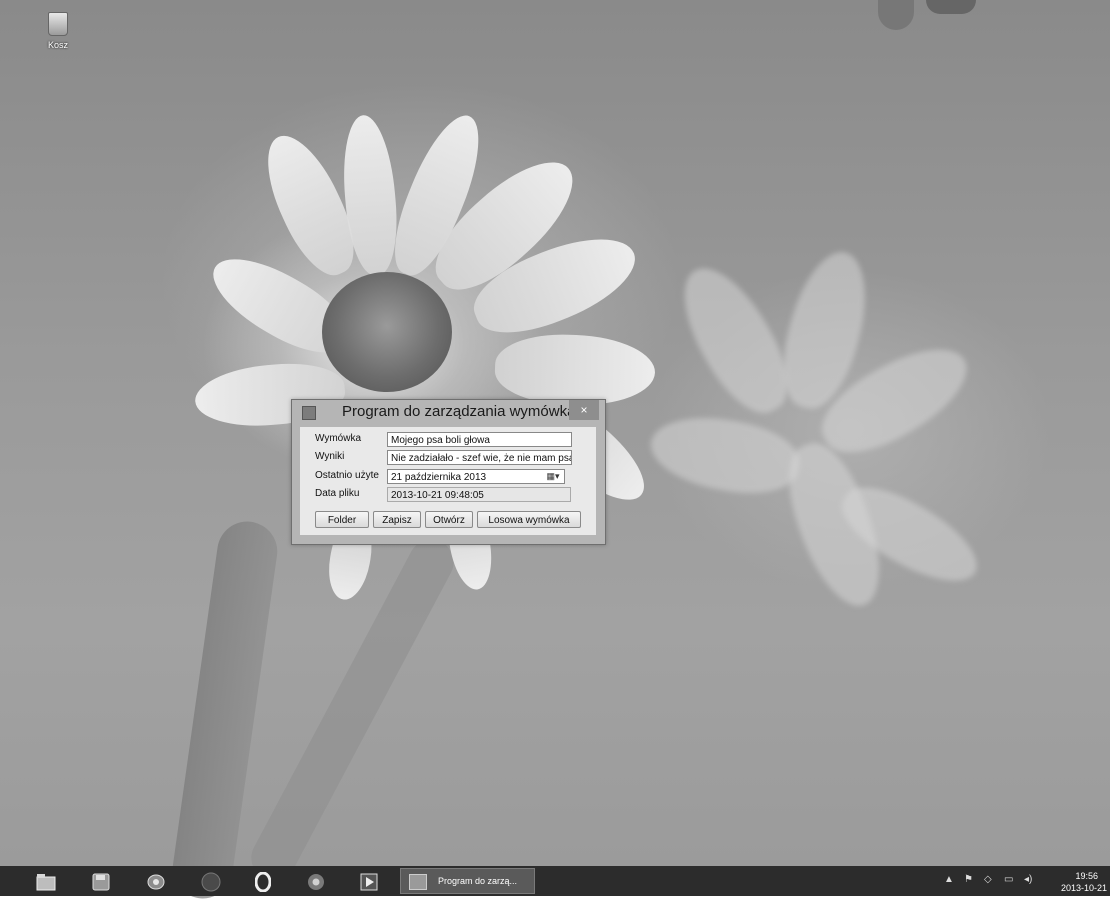 This screenshot has height=902, width=1110. I want to click on excuse-field: Mojego psa boli głowa, so click(479, 439).